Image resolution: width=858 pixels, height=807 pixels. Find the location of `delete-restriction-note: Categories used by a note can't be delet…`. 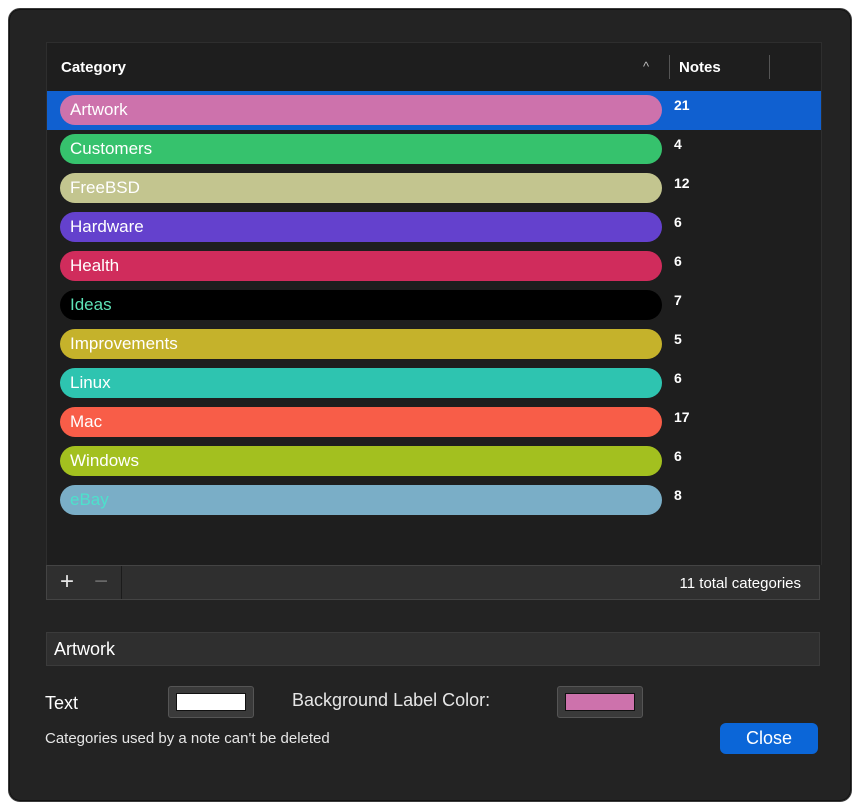

delete-restriction-note: Categories used by a note can't be delet… is located at coordinates (187, 738).